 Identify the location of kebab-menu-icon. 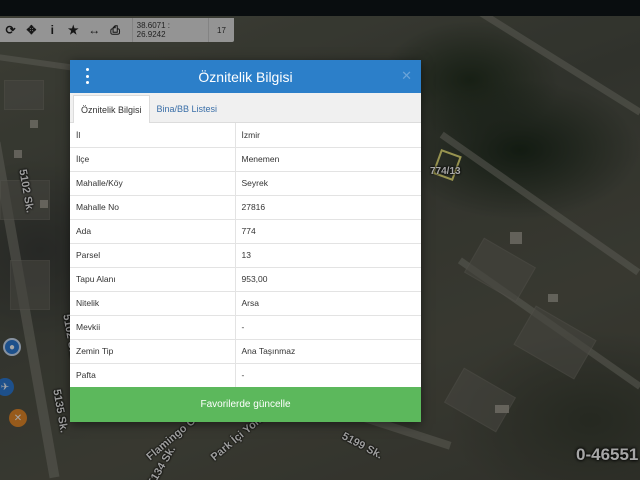
(87, 76).